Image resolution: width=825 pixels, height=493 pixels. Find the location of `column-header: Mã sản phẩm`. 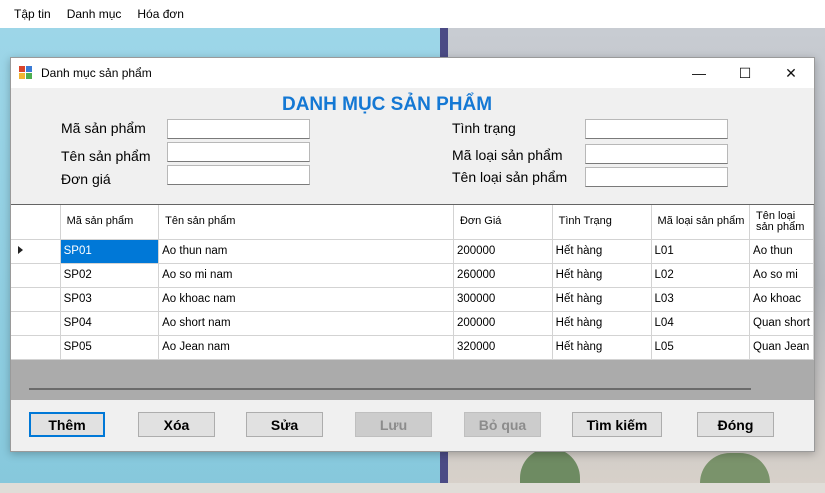

column-header: Mã sản phẩm is located at coordinates (110, 222).